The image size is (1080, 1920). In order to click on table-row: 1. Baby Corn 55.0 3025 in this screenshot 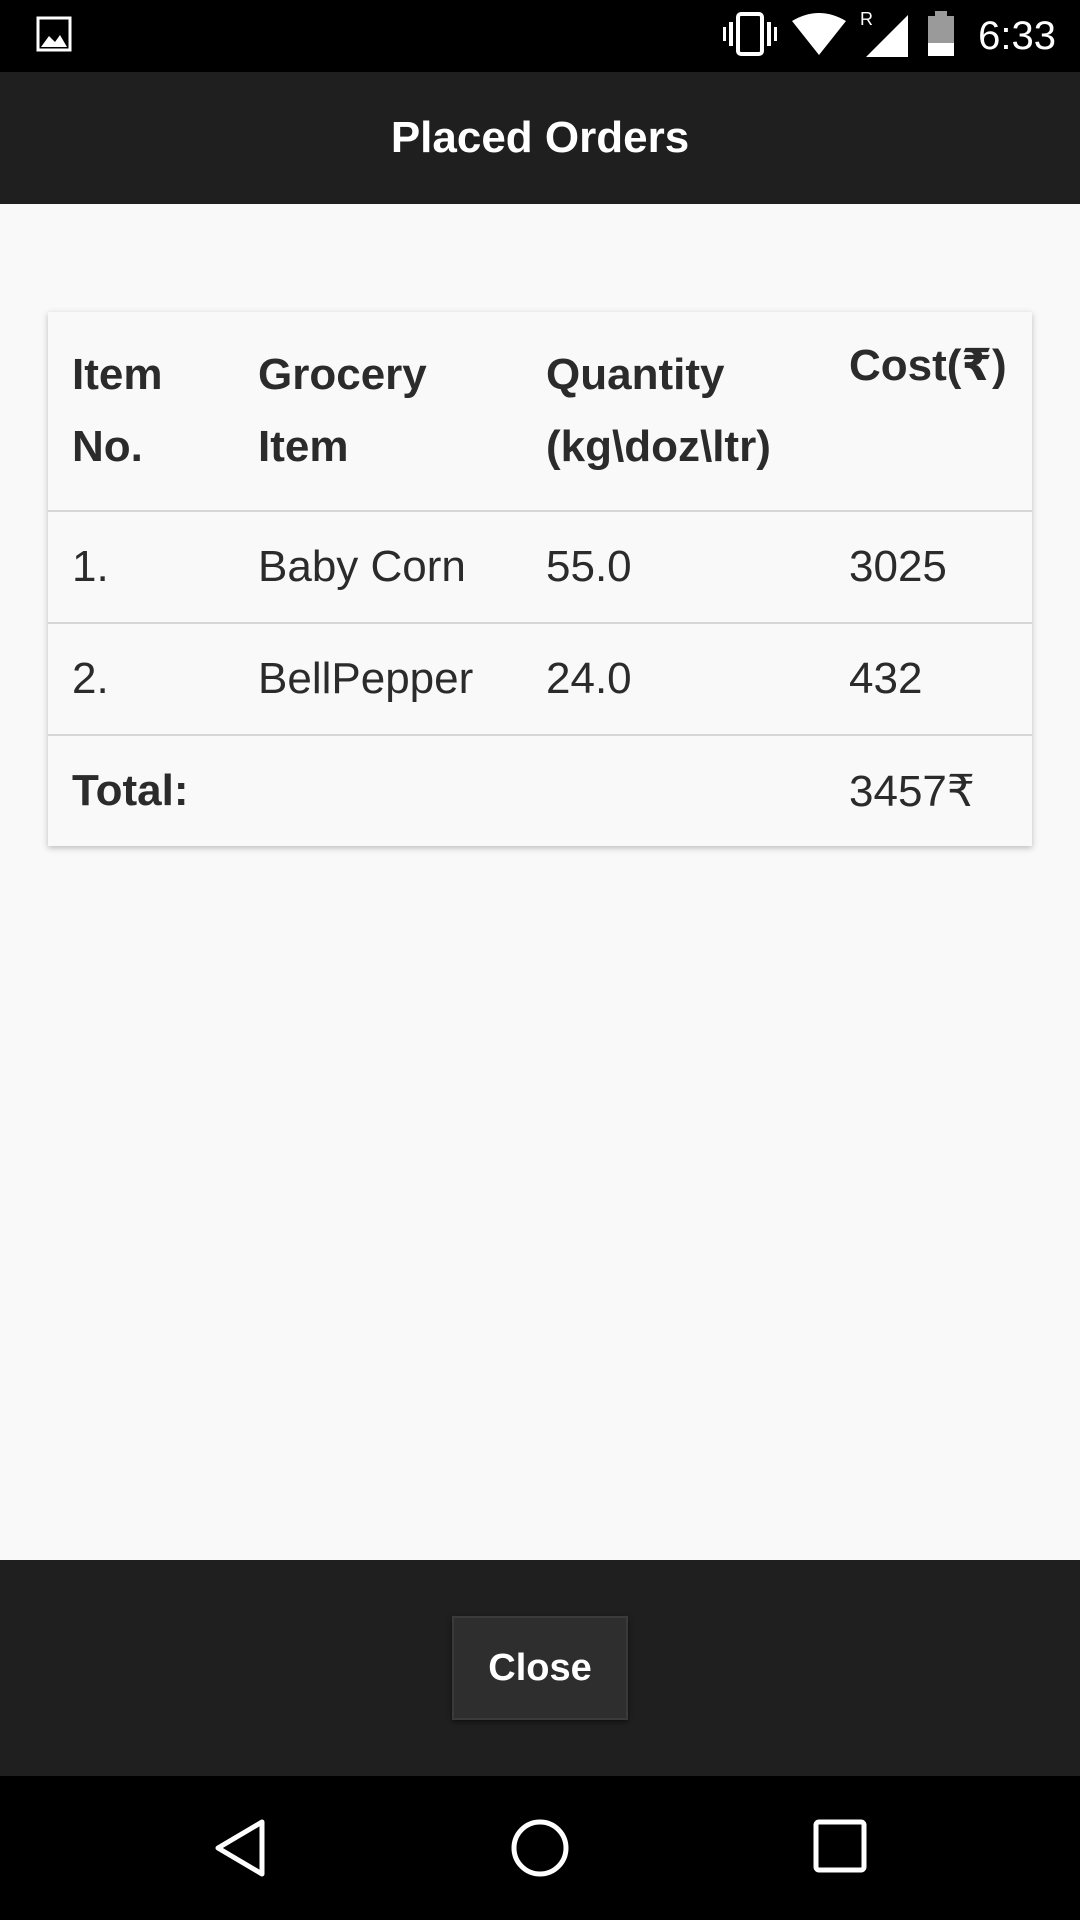, I will do `click(540, 566)`.